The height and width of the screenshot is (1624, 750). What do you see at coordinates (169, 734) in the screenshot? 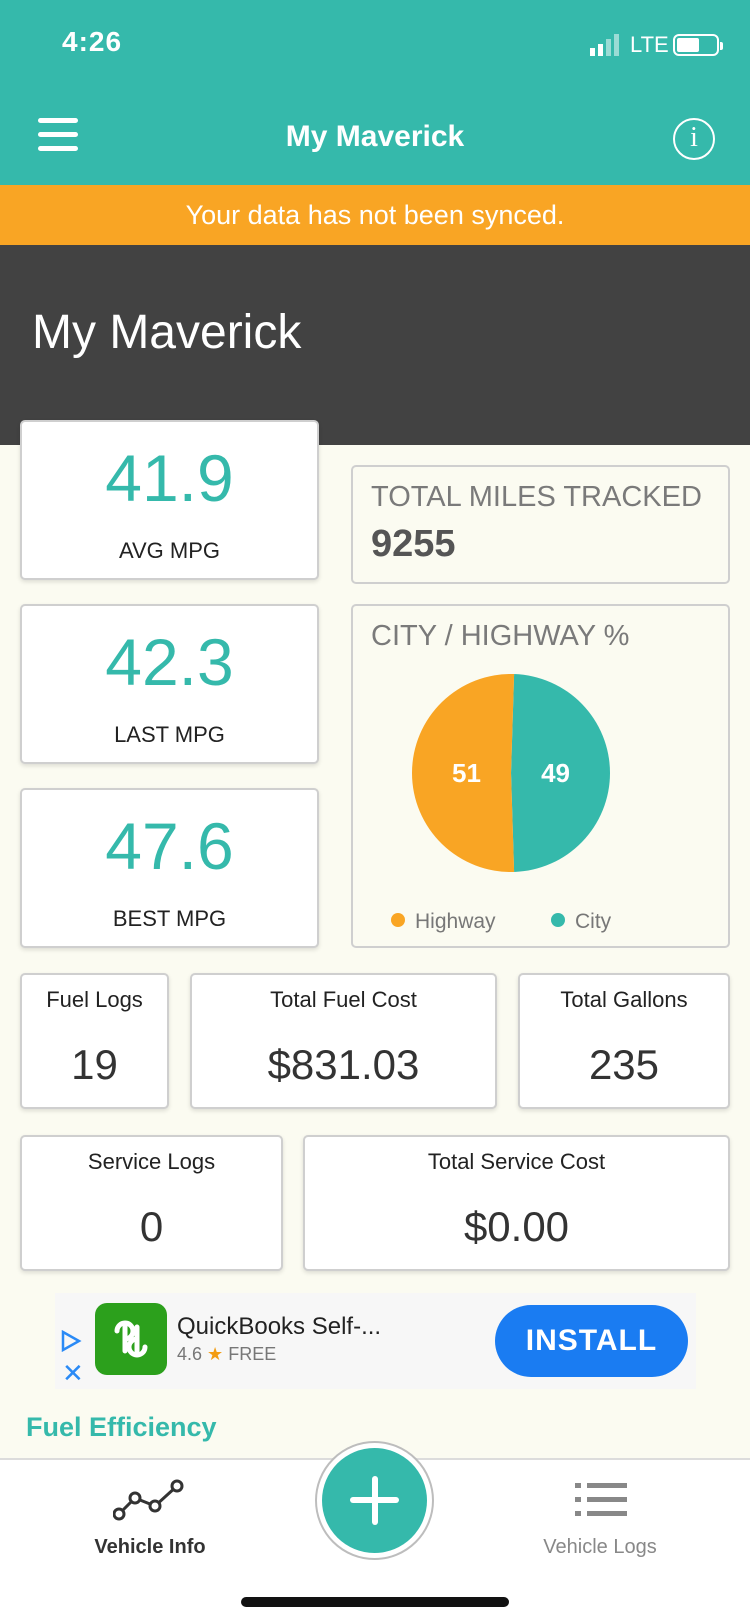
I see `last-mpg-label: LAST MPG` at bounding box center [169, 734].